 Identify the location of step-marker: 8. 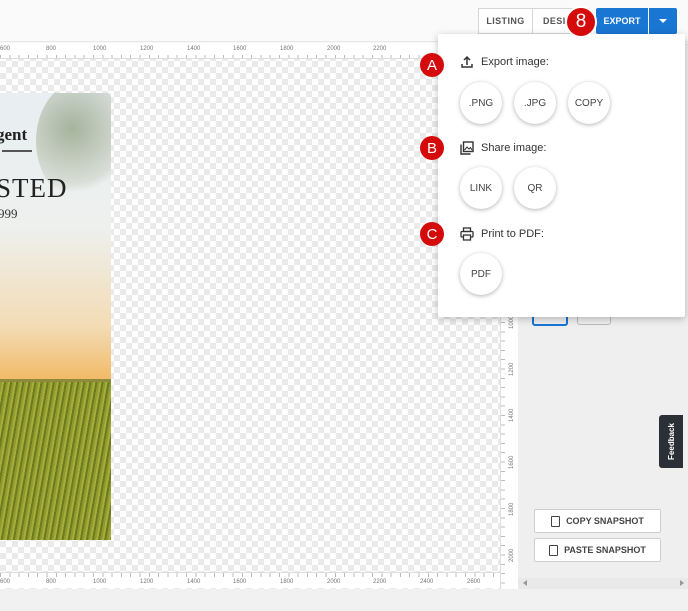
(581, 22).